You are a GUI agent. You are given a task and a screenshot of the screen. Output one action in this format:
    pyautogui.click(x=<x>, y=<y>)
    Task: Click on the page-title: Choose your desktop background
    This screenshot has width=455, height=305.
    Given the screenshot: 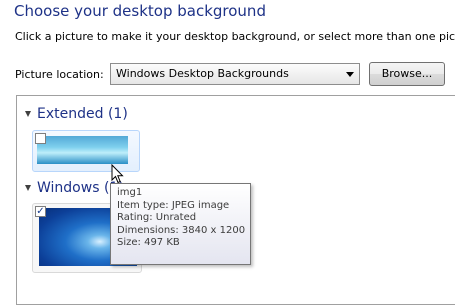 What is the action you would take?
    pyautogui.click(x=140, y=11)
    